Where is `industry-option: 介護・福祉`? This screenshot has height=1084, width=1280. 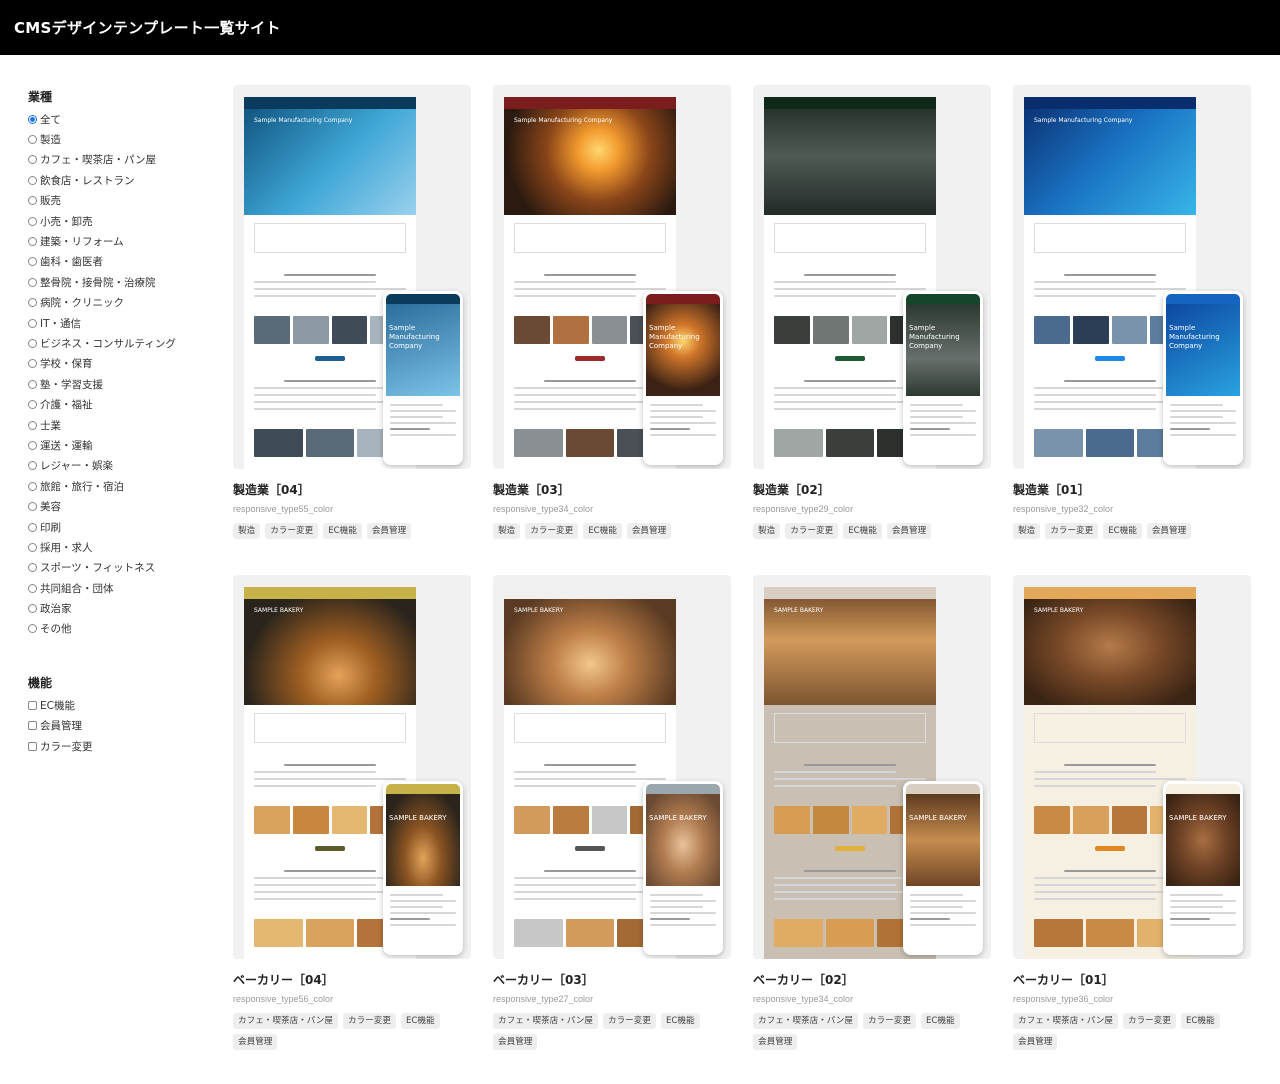
industry-option: 介護・福祉 is located at coordinates (123, 404).